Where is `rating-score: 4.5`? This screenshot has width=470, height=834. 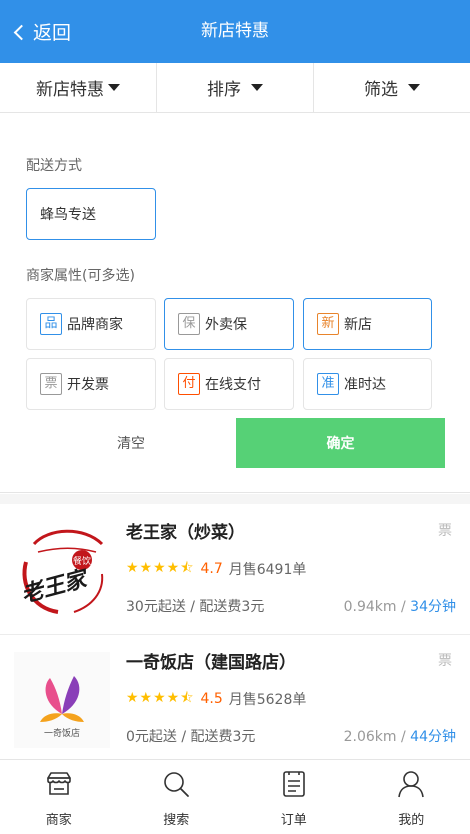 rating-score: 4.5 is located at coordinates (211, 699).